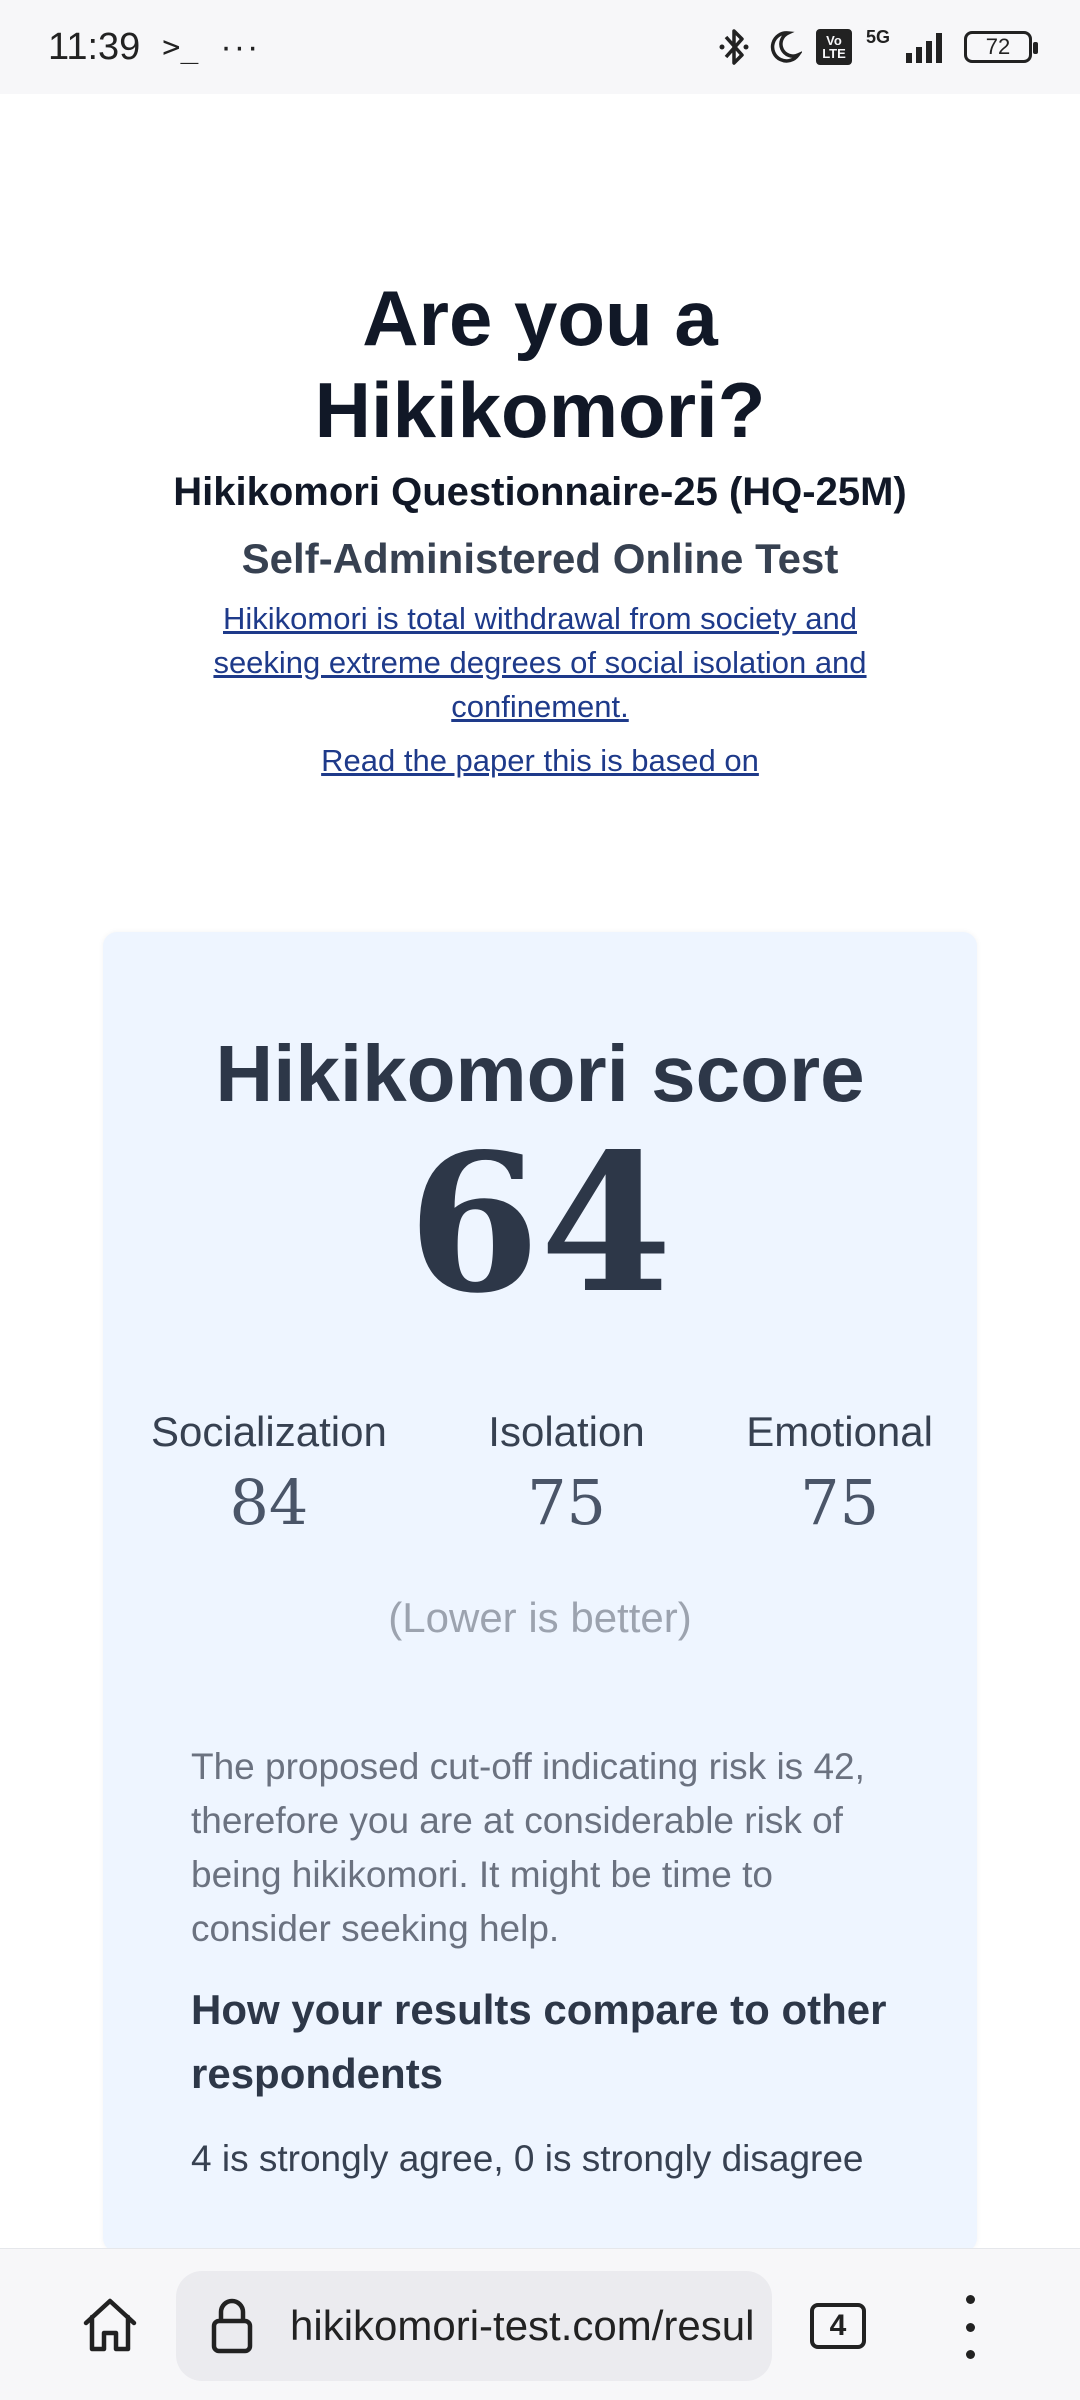 The image size is (1080, 2400). I want to click on battery-icon: 72, so click(1001, 47).